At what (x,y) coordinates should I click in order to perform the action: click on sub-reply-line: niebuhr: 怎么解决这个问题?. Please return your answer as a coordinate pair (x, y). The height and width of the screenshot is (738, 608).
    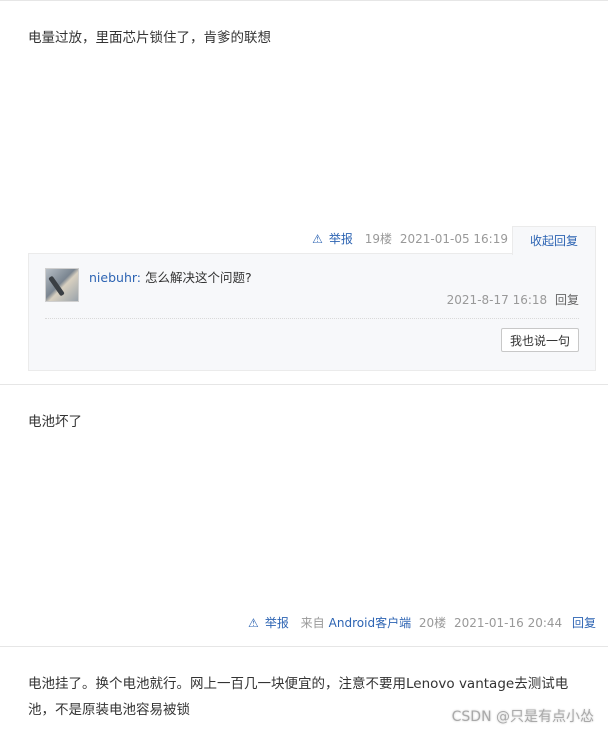
    Looking at the image, I should click on (170, 278).